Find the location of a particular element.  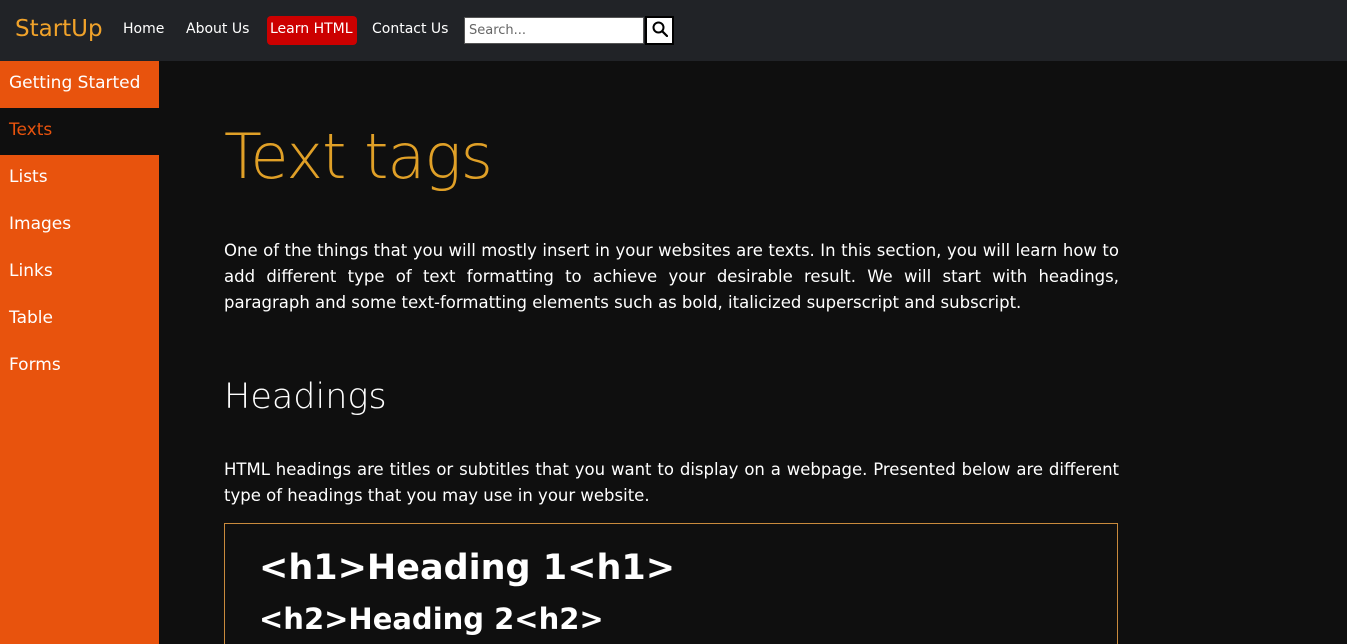

heading-1-example: <h1>Heading 1<h1> is located at coordinates (467, 568).